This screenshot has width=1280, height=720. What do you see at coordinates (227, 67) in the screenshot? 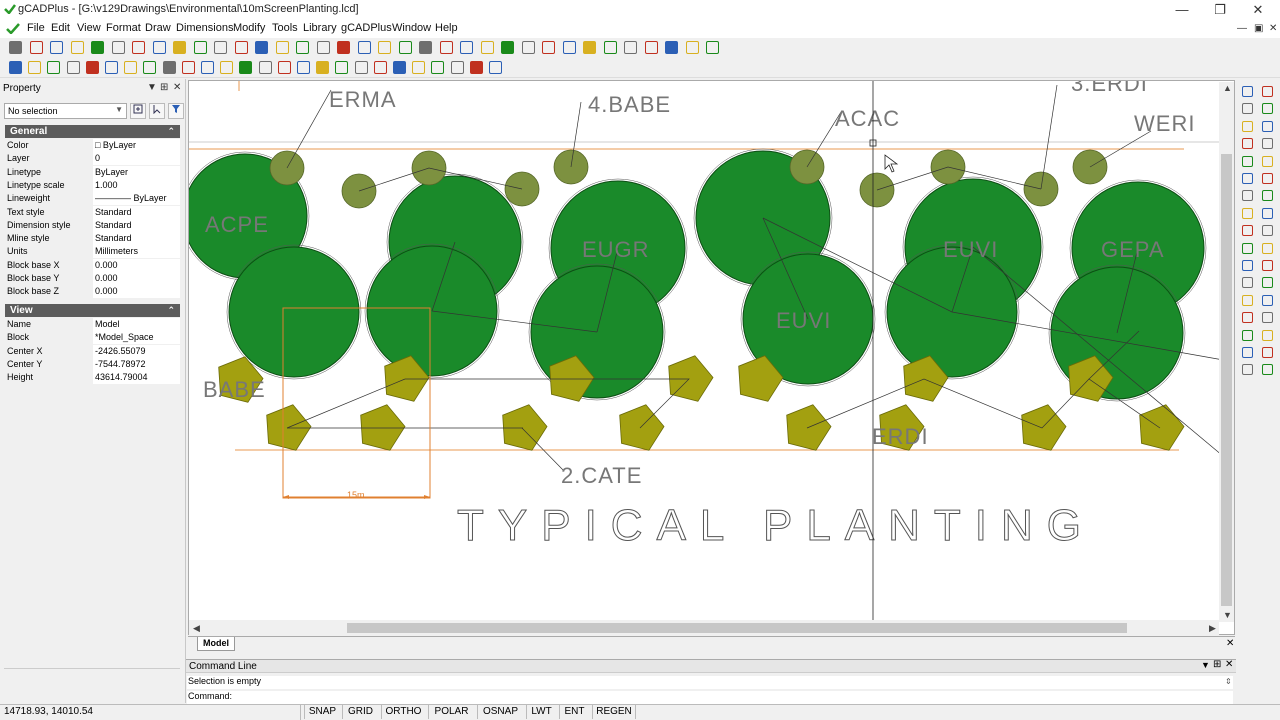
I see `insert-block-icon` at bounding box center [227, 67].